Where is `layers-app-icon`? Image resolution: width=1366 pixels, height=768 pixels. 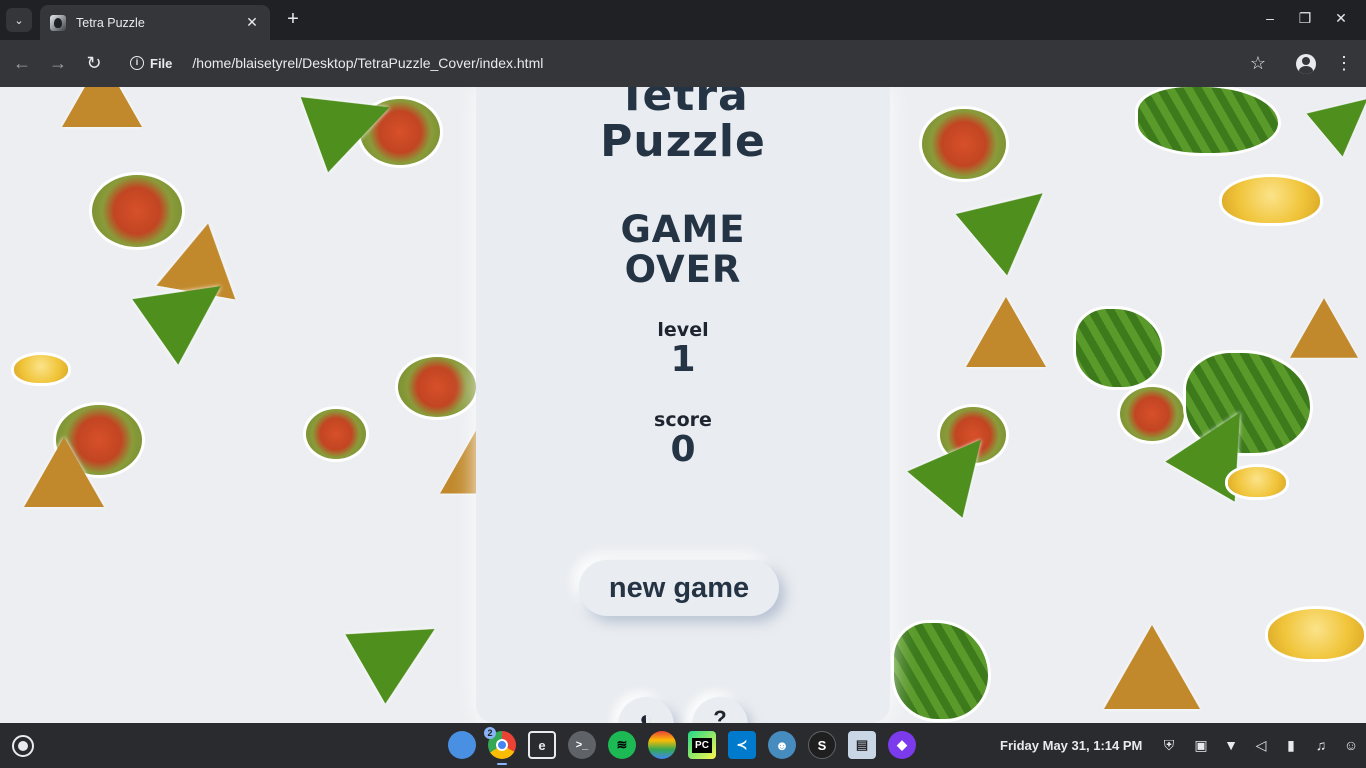
layers-app-icon is located at coordinates (662, 745).